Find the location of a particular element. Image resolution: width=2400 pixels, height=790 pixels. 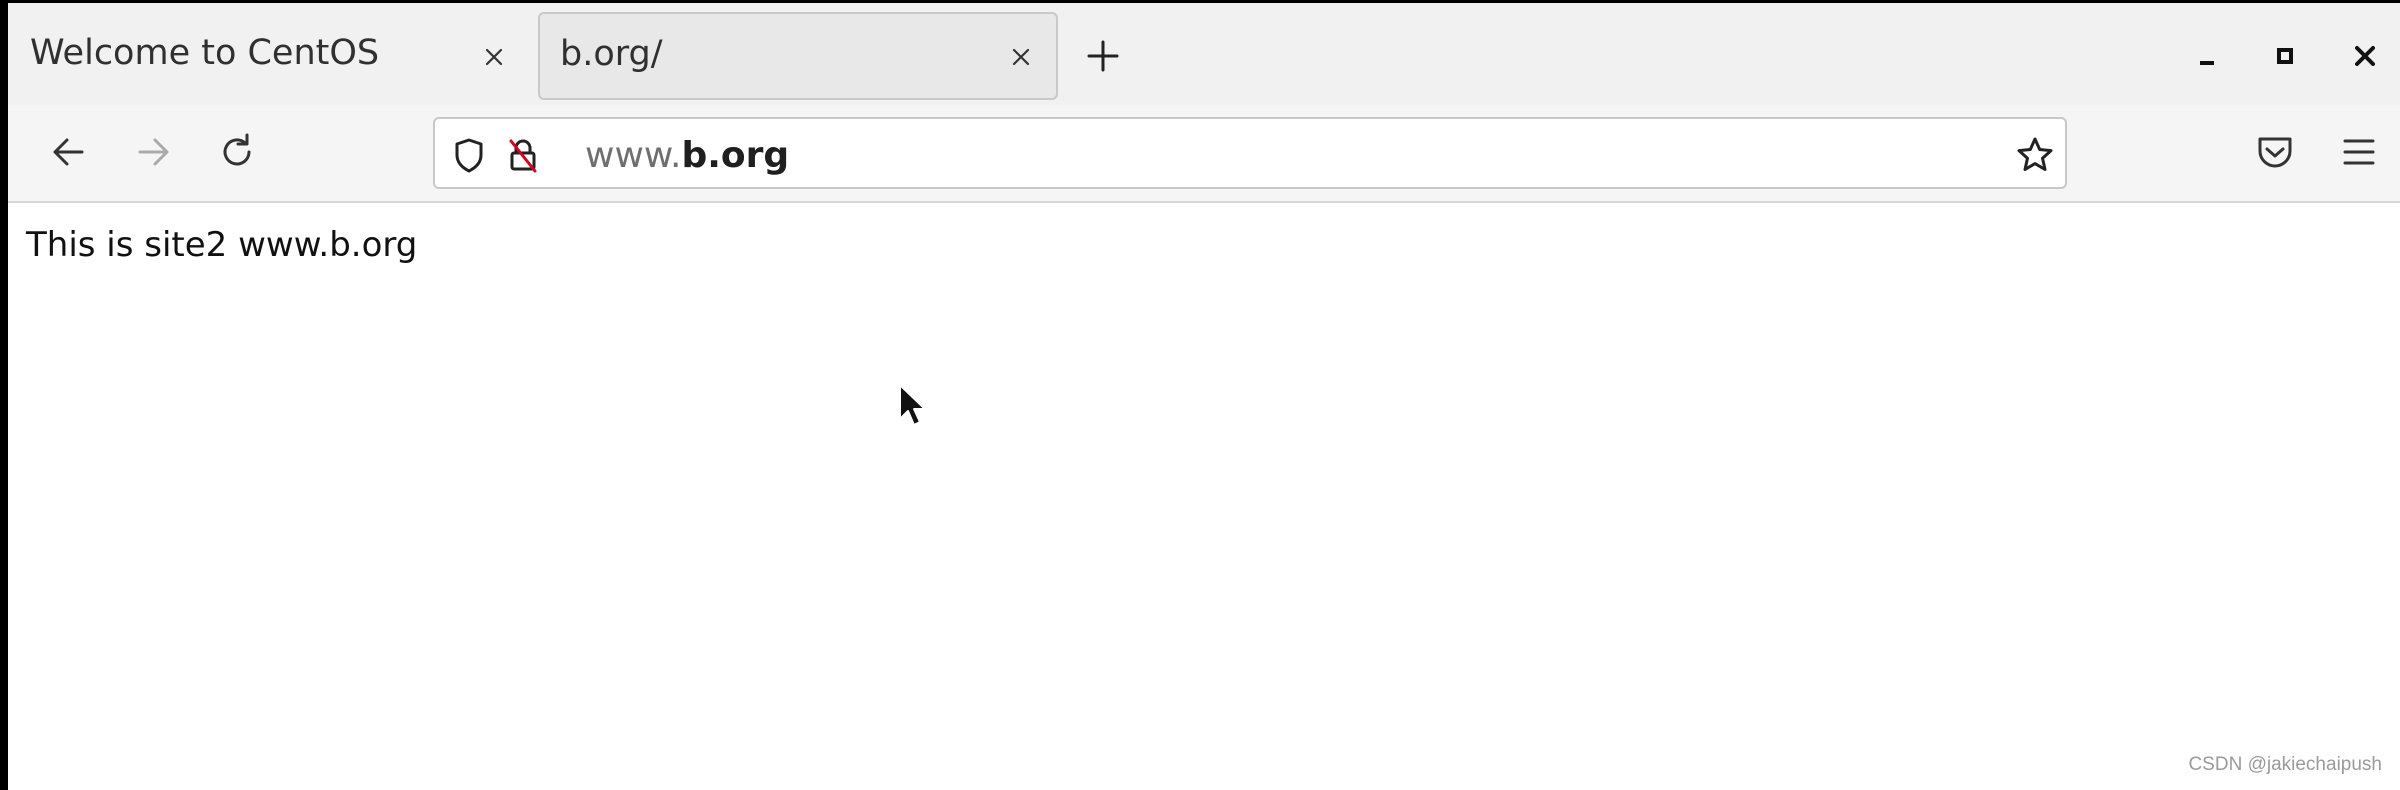

maximize-icon is located at coordinates (2285, 56).